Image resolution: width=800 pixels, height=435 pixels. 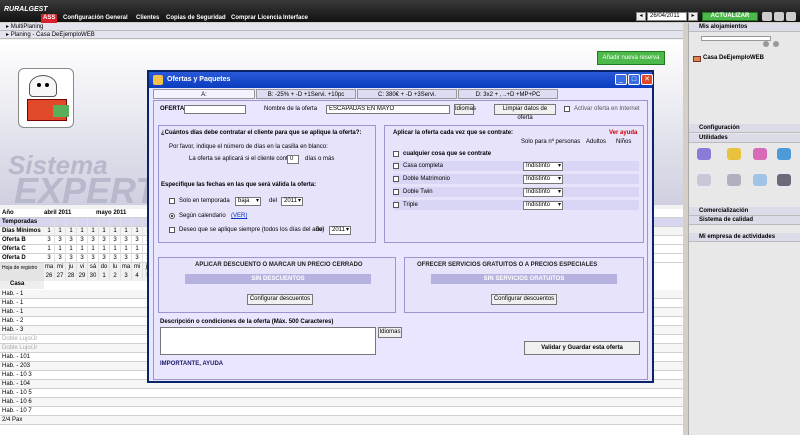 What do you see at coordinates (340, 230) in the screenshot?
I see `always-year-select: 2011` at bounding box center [340, 230].